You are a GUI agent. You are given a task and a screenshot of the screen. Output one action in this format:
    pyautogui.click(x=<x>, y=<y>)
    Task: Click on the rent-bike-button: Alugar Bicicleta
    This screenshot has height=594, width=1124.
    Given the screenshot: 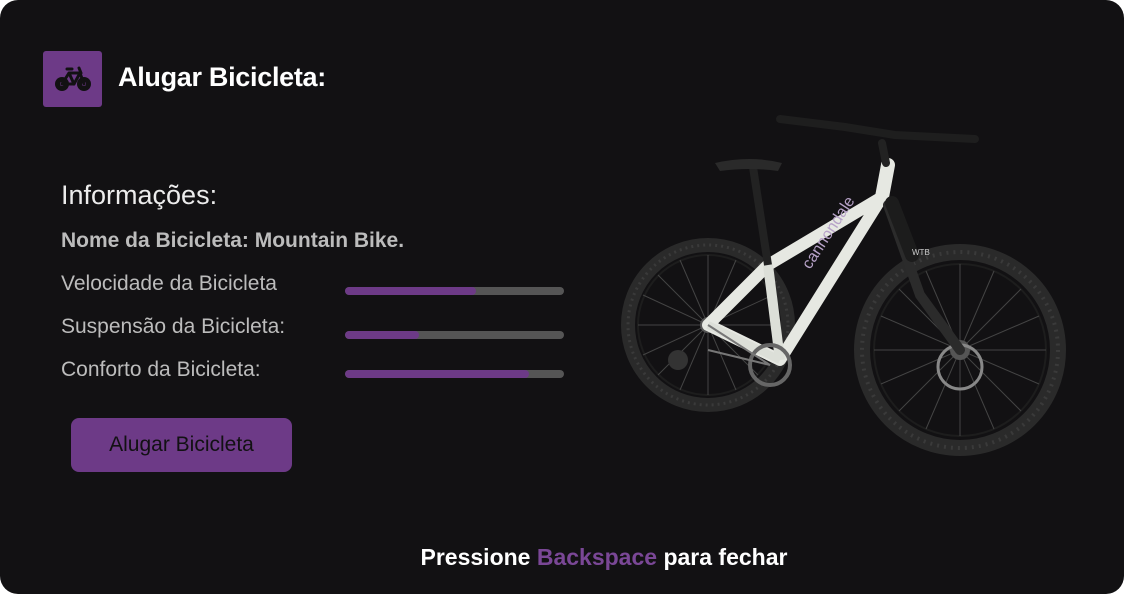 What is the action you would take?
    pyautogui.click(x=181, y=445)
    